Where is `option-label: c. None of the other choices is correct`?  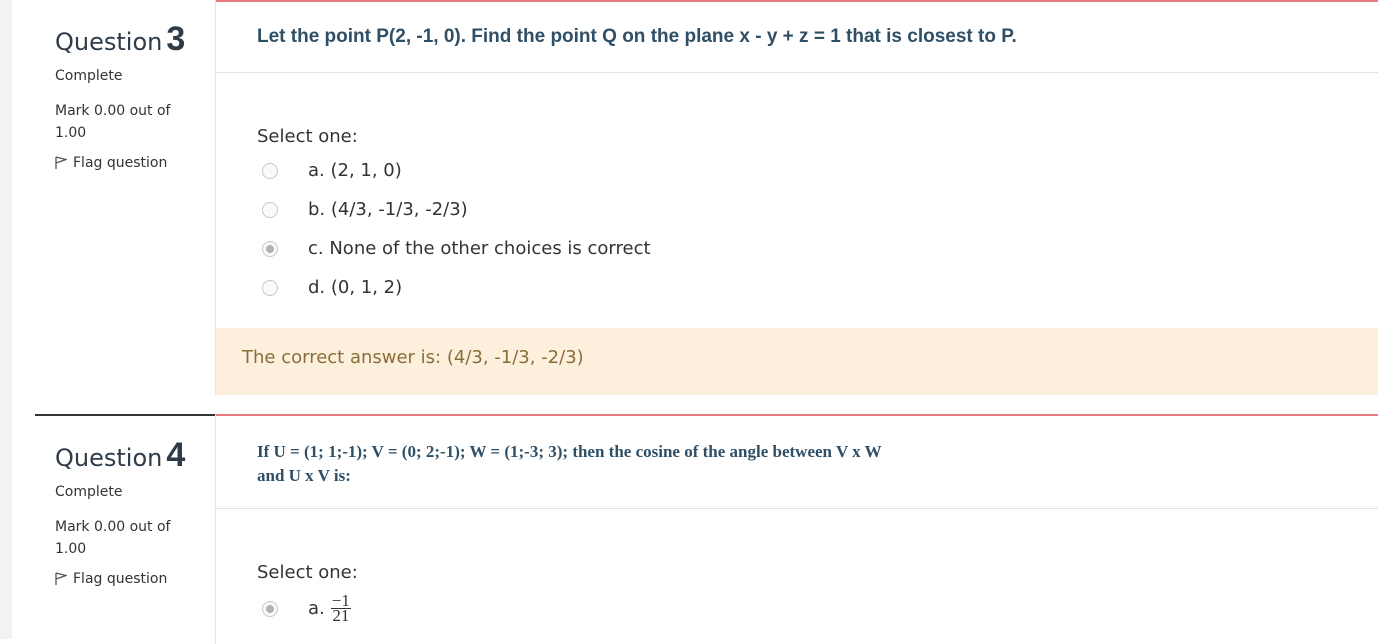
option-label: c. None of the other choices is correct is located at coordinates (479, 248).